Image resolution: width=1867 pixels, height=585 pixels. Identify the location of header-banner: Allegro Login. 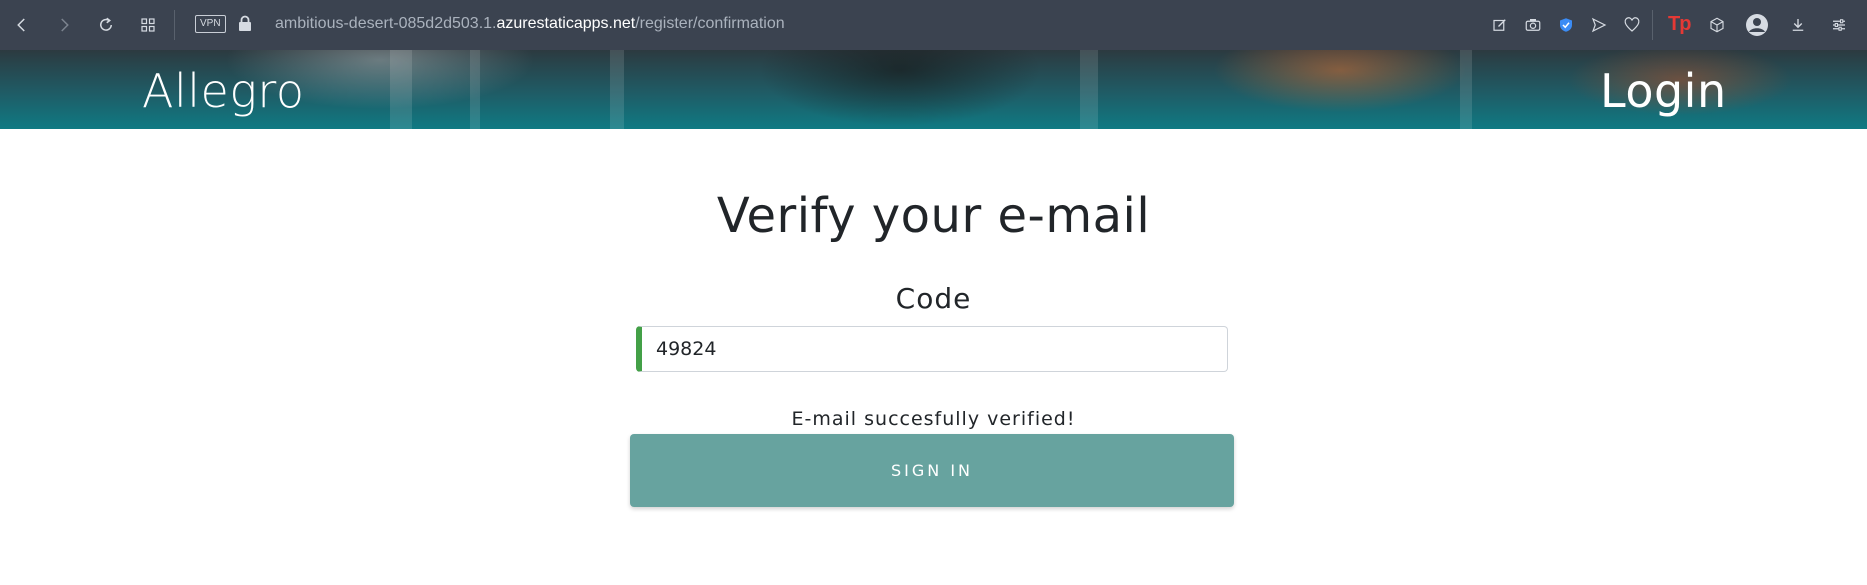
(933, 89).